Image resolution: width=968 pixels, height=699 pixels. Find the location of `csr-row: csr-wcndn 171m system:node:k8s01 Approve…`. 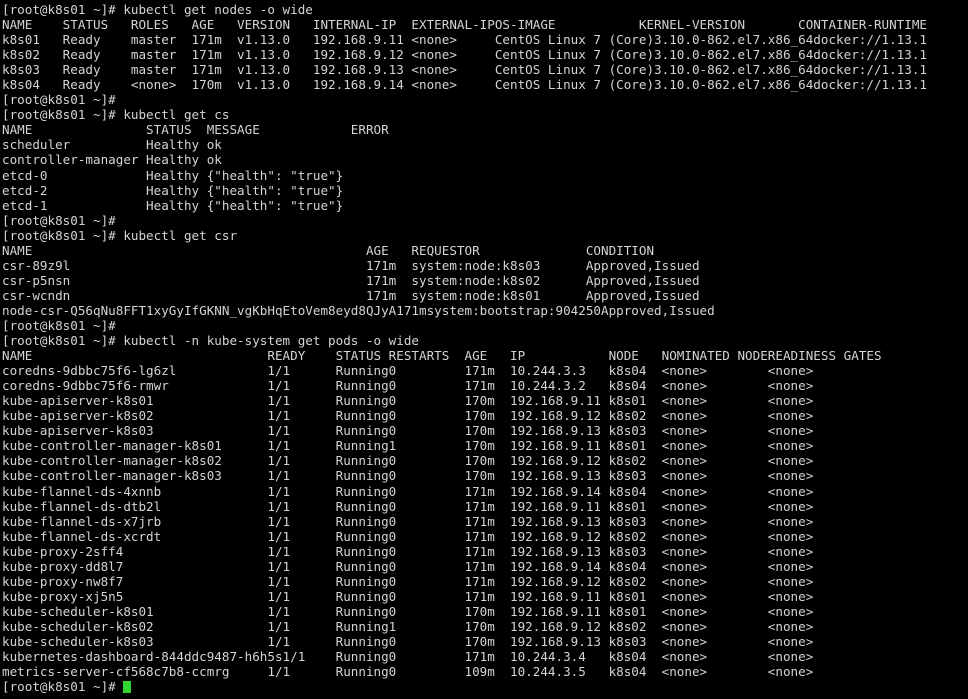

csr-row: csr-wcndn 171m system:node:k8s01 Approve… is located at coordinates (351, 295).